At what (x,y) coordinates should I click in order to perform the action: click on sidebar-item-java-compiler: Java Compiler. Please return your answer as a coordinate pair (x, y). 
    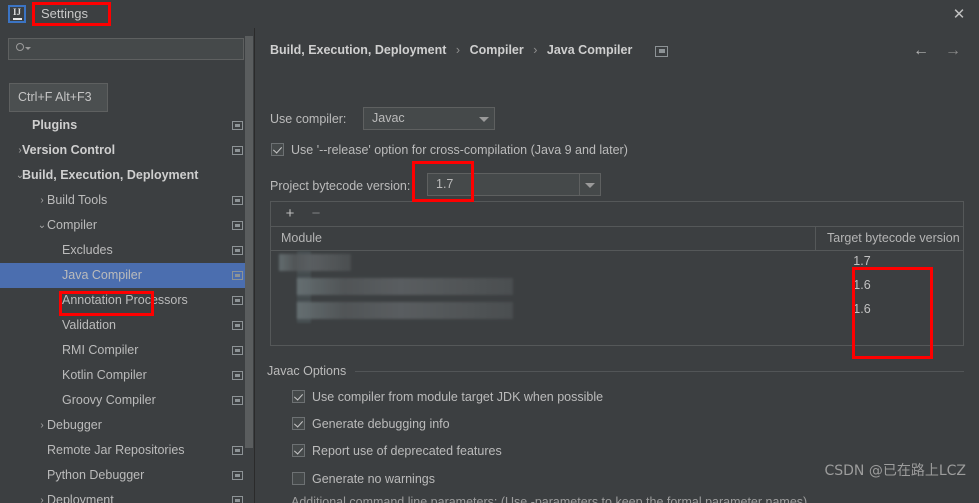
    Looking at the image, I should click on (127, 275).